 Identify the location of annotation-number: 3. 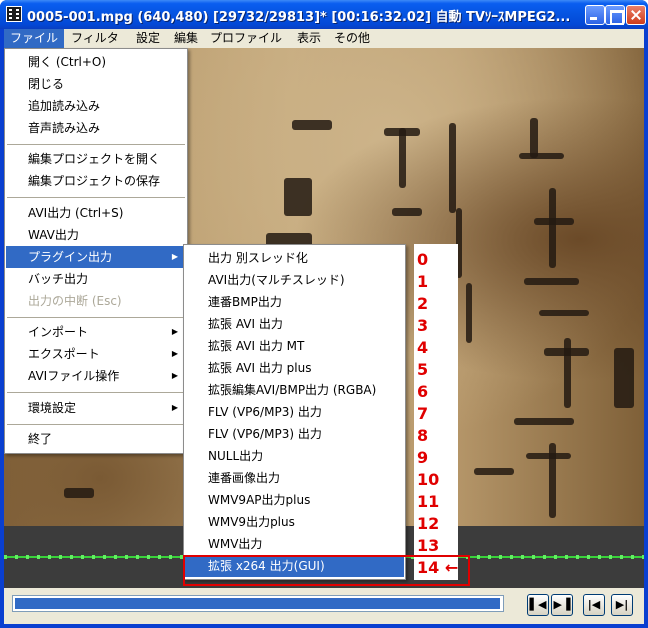
(423, 325).